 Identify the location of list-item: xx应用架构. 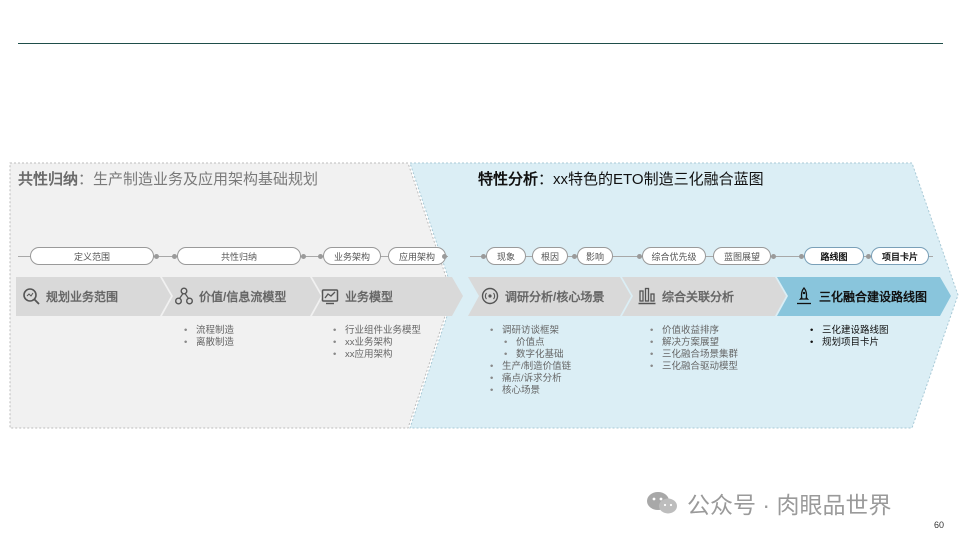
(376, 355).